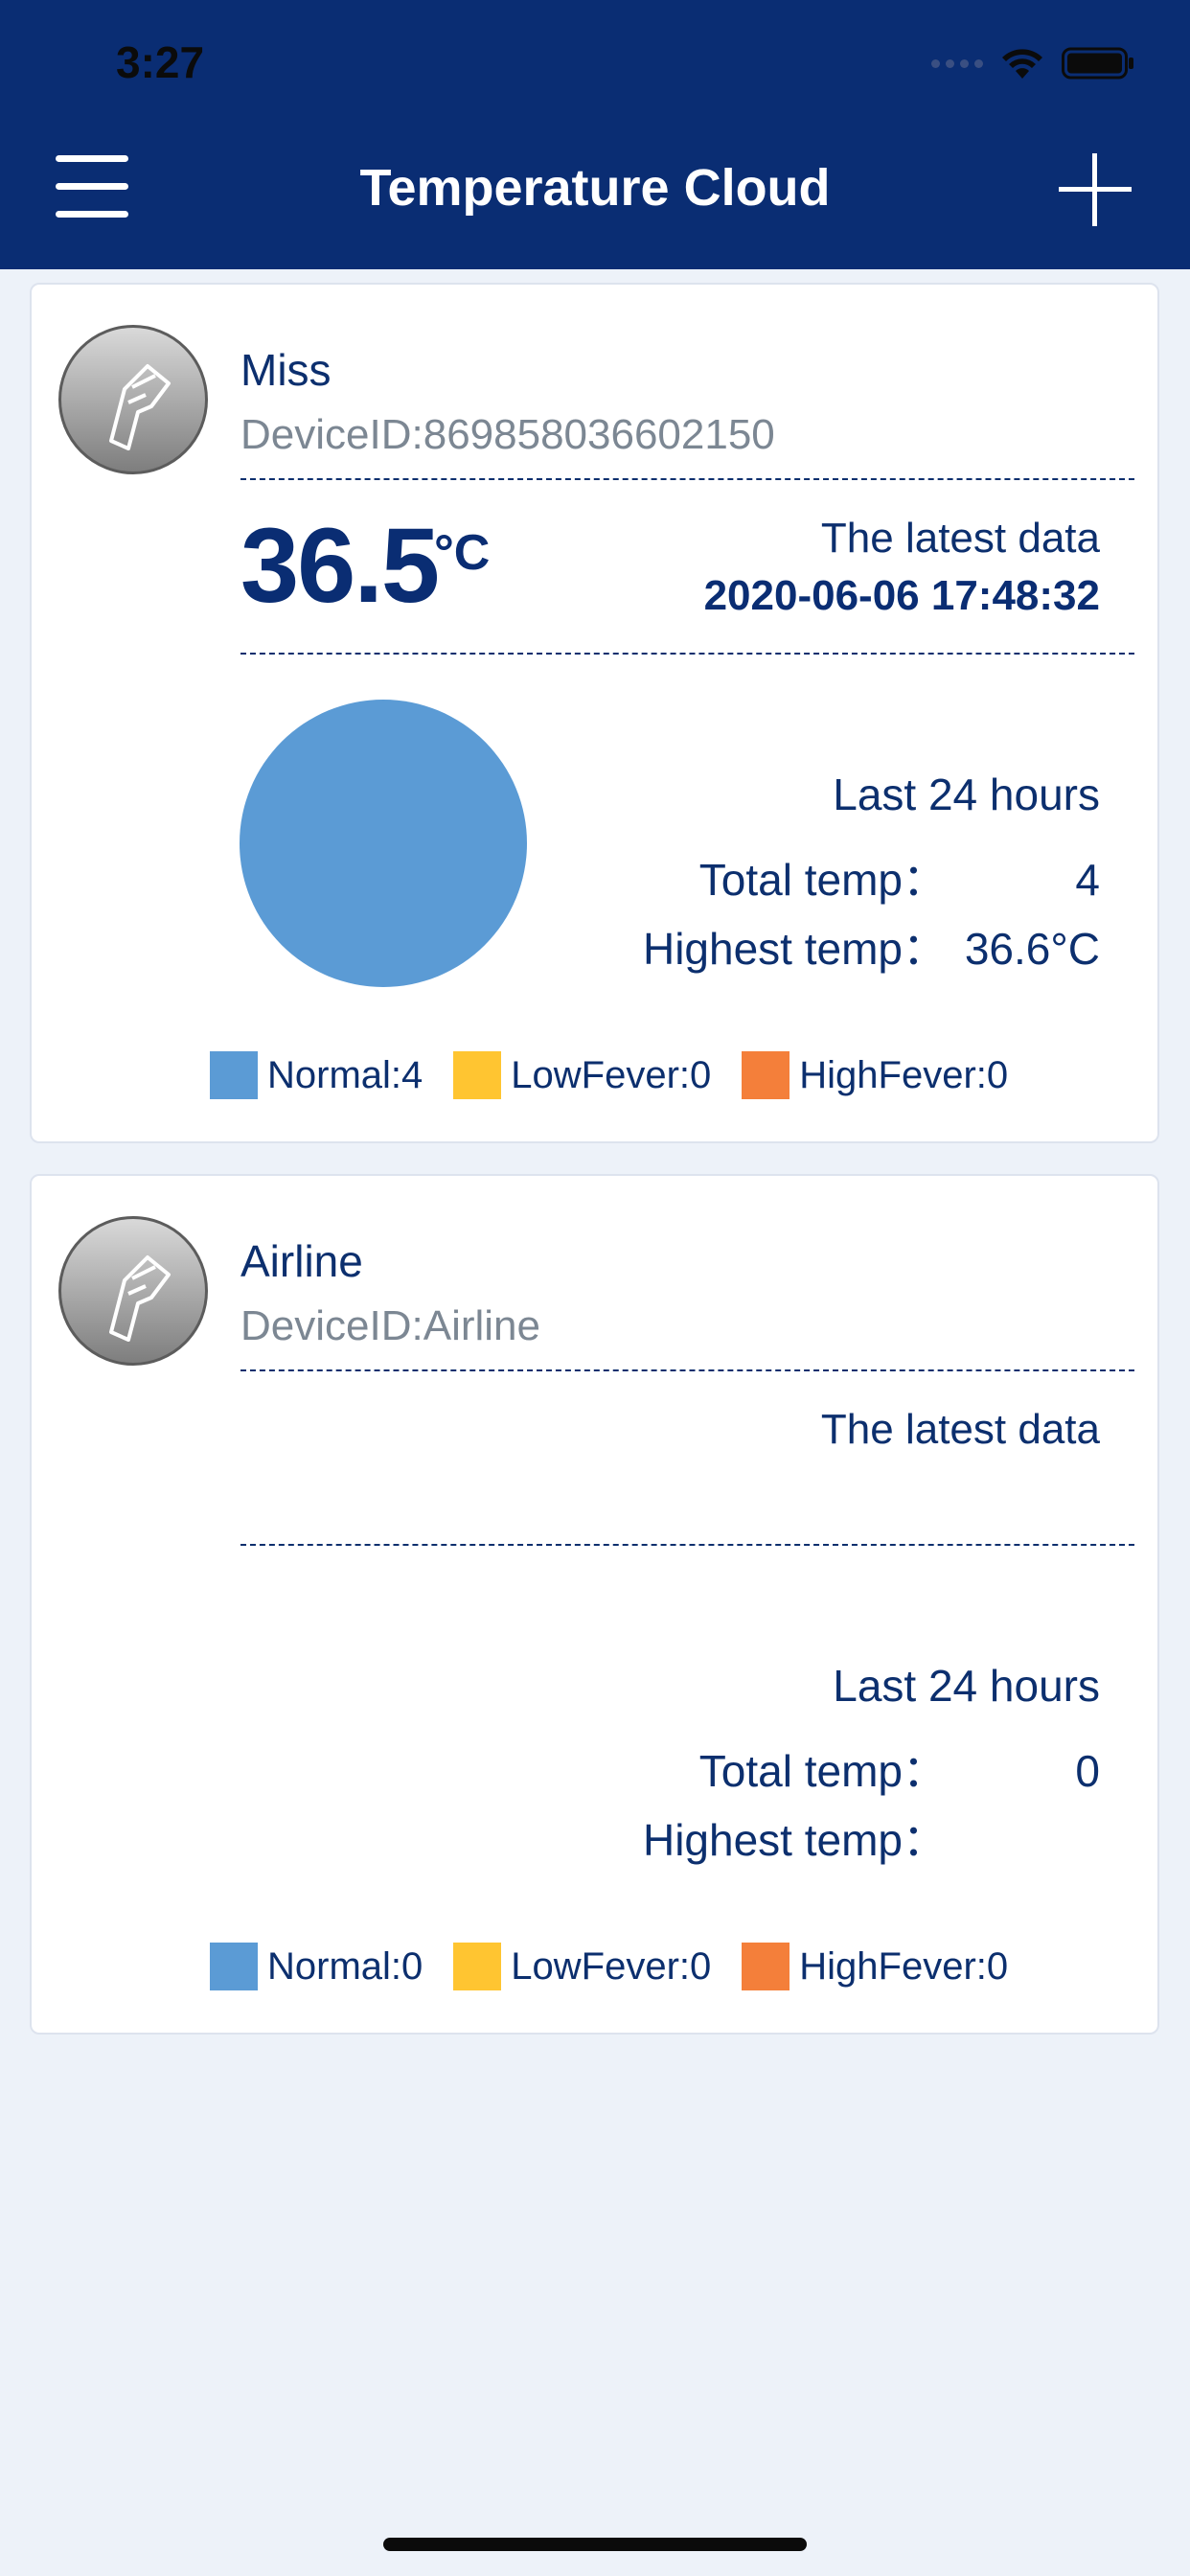  Describe the element at coordinates (286, 370) in the screenshot. I see `device-name: Miss` at that location.